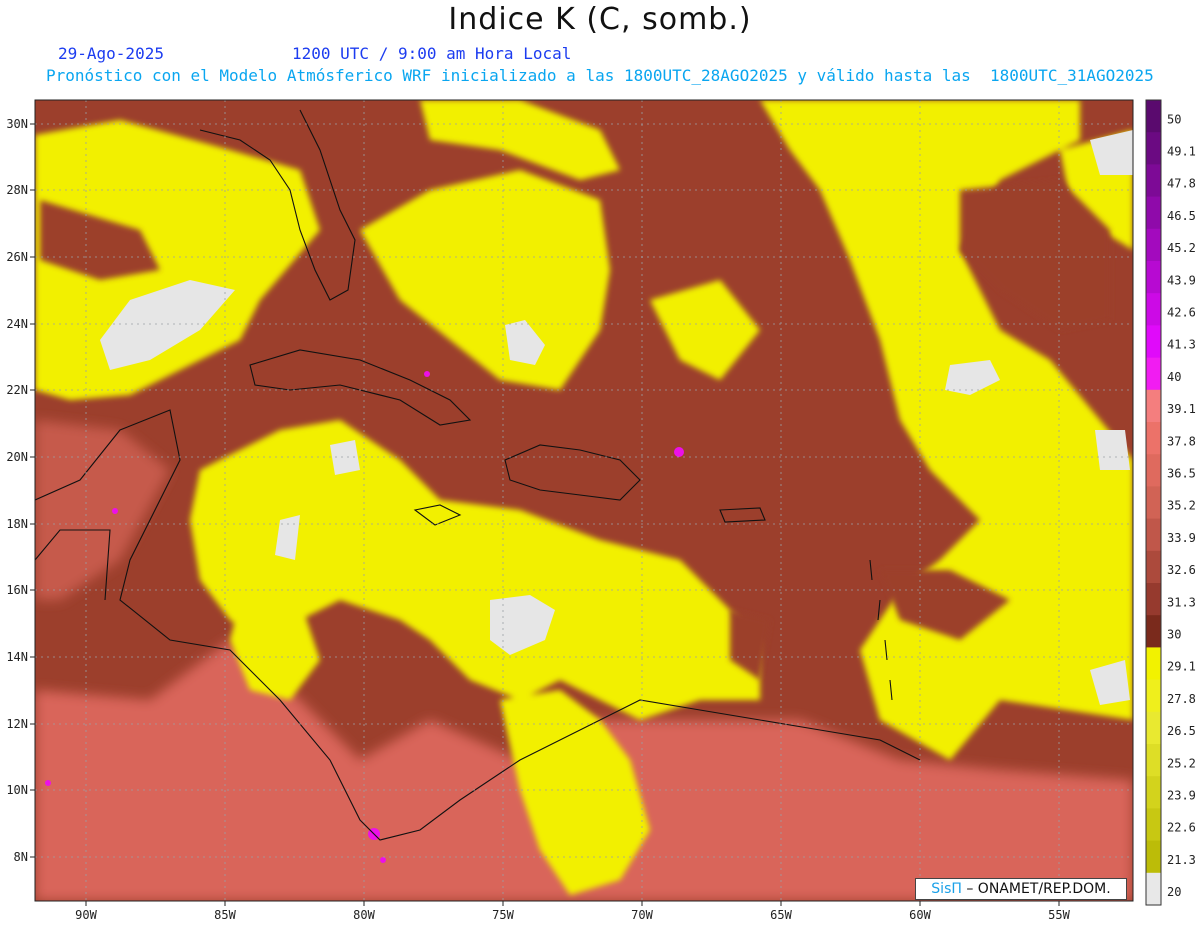  Describe the element at coordinates (21, 857) in the screenshot. I see `lat-label-8n: 8N` at that location.